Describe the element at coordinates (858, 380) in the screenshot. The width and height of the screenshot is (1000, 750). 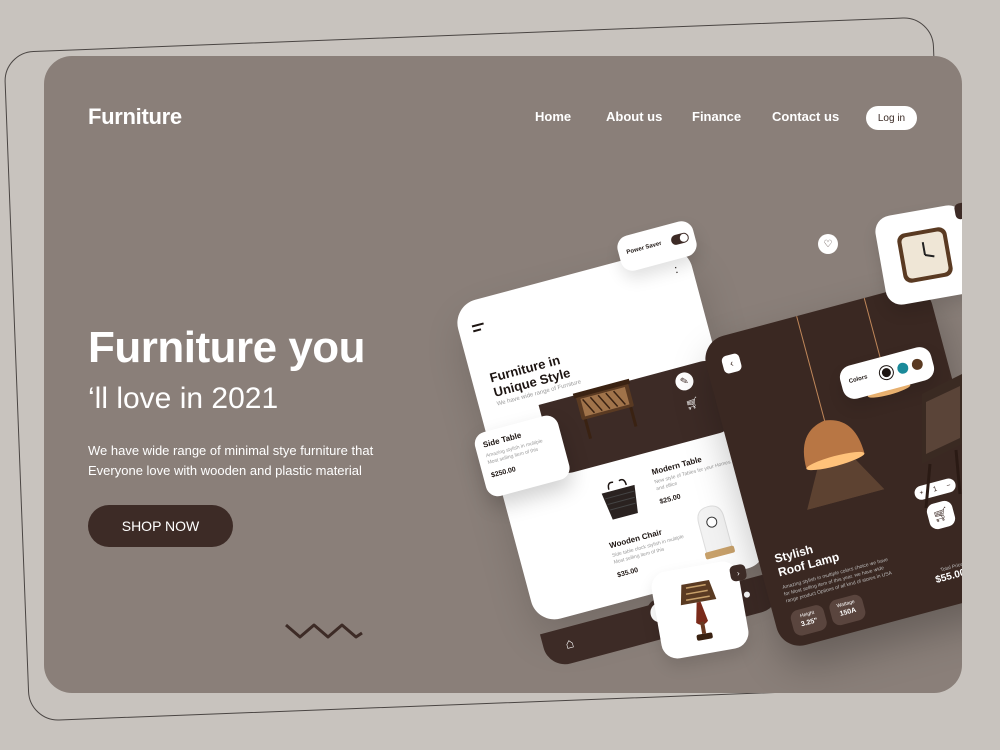
I see `colors-label: Colors` at that location.